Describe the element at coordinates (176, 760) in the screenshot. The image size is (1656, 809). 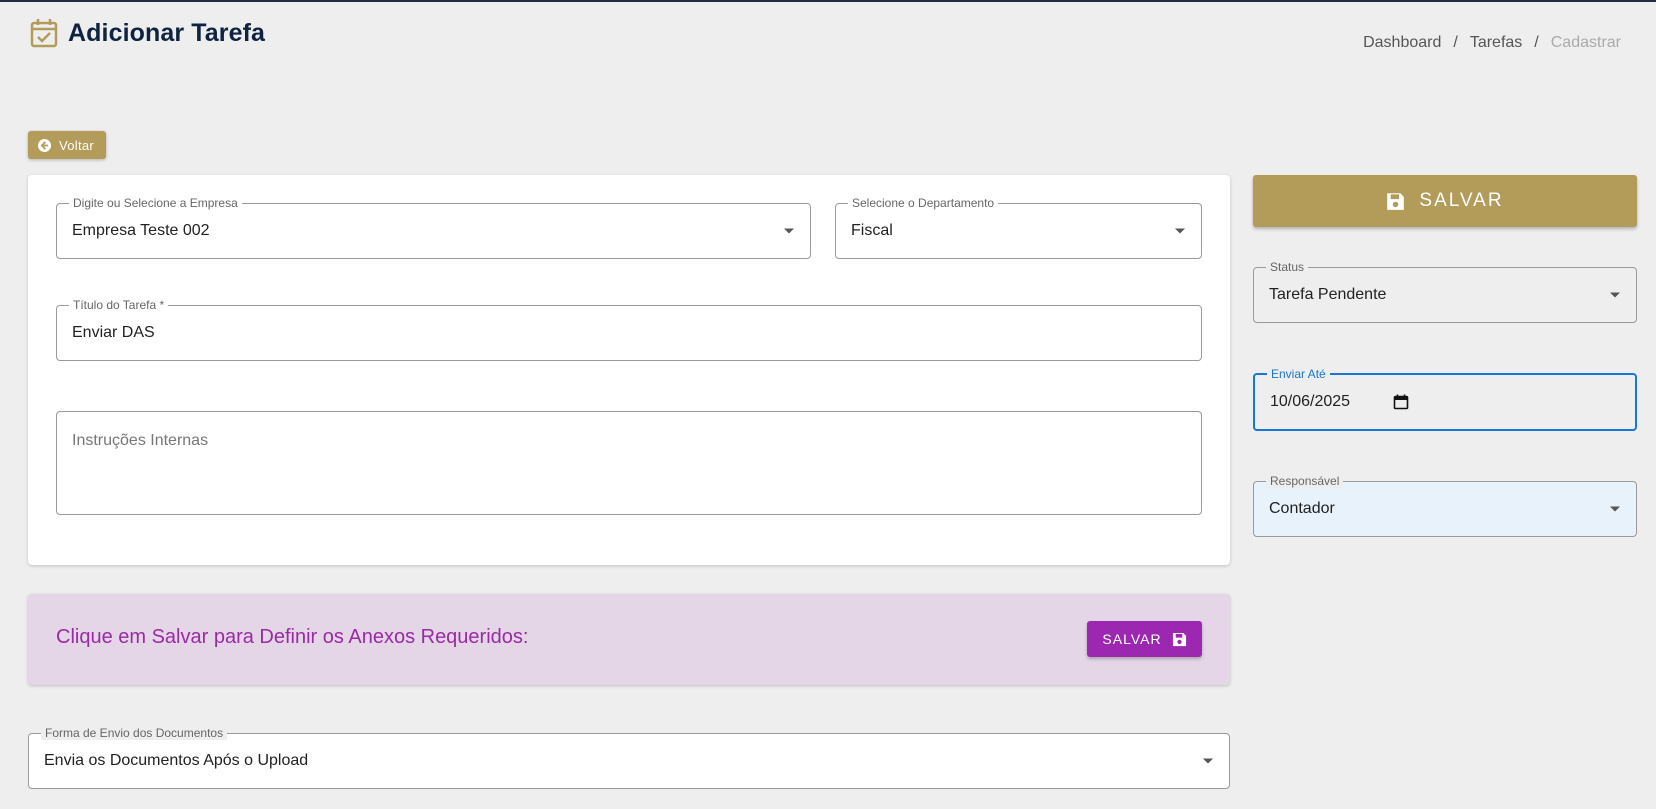
I see `forma-envio-value: Envia os Documentos Após o Upload` at that location.